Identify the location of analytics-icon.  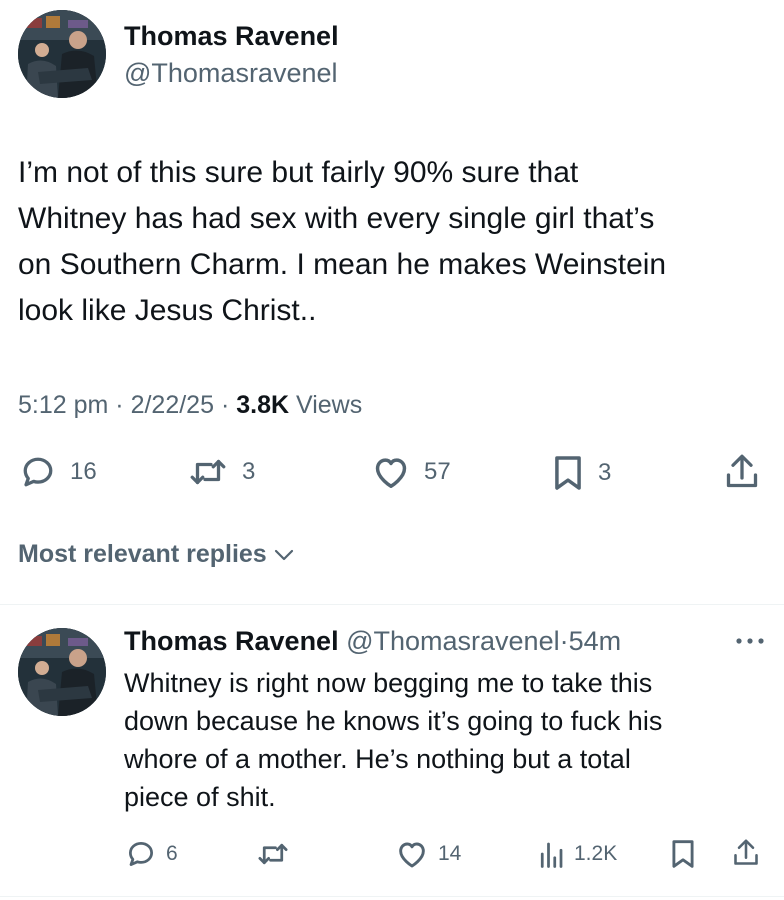
(551, 855).